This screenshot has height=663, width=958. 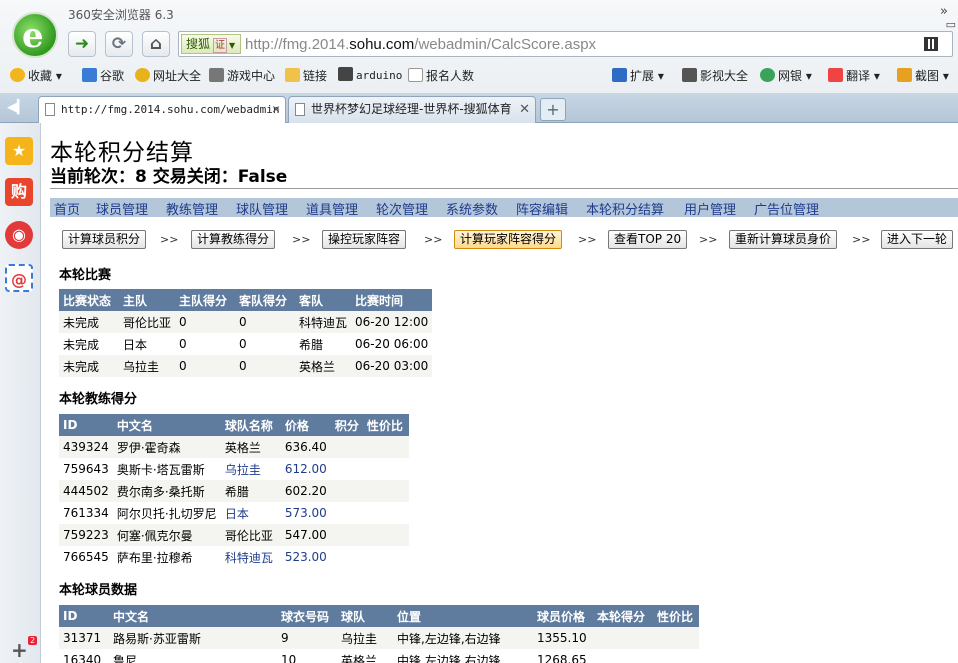 What do you see at coordinates (553, 109) in the screenshot?
I see `new-tab-button: +` at bounding box center [553, 109].